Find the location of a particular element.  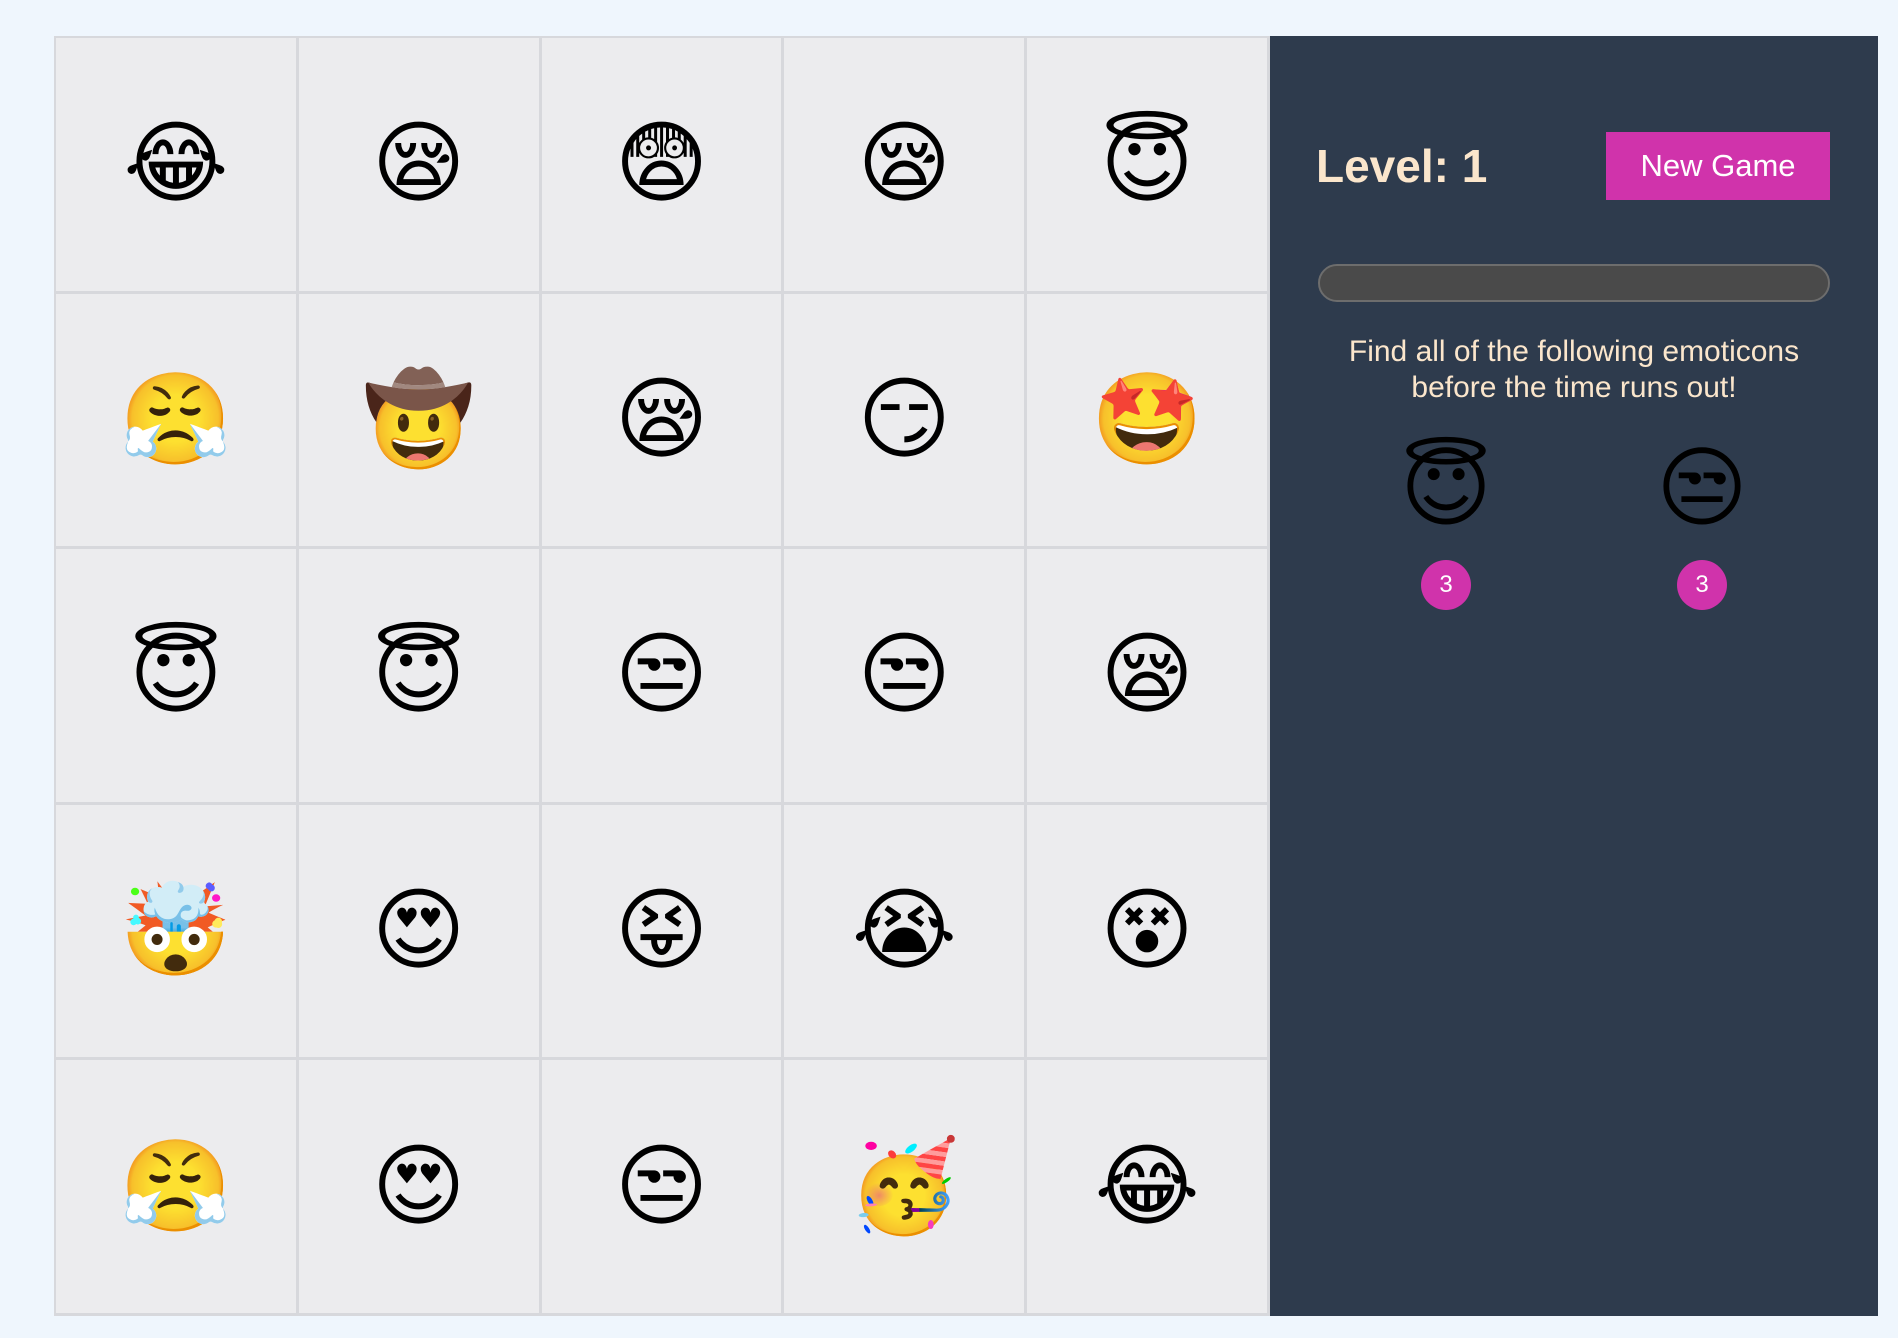

board-cell: 🤯 is located at coordinates (177, 932).